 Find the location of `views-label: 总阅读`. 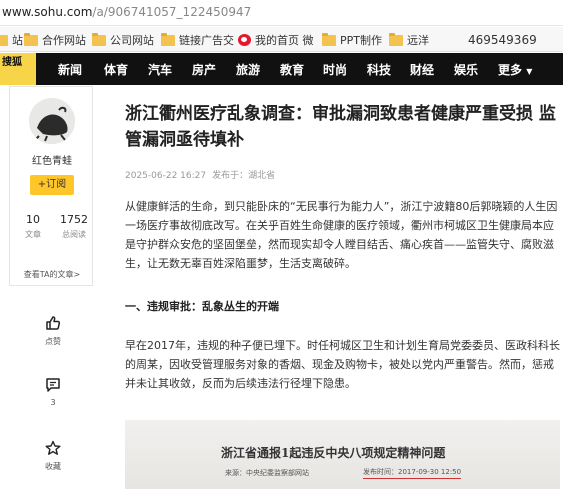

views-label: 总阅读 is located at coordinates (74, 234).